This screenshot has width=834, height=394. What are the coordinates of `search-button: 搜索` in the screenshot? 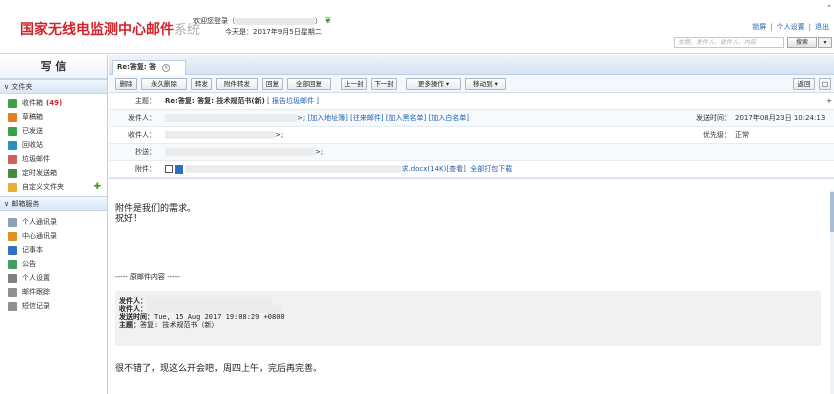 It's located at (802, 42).